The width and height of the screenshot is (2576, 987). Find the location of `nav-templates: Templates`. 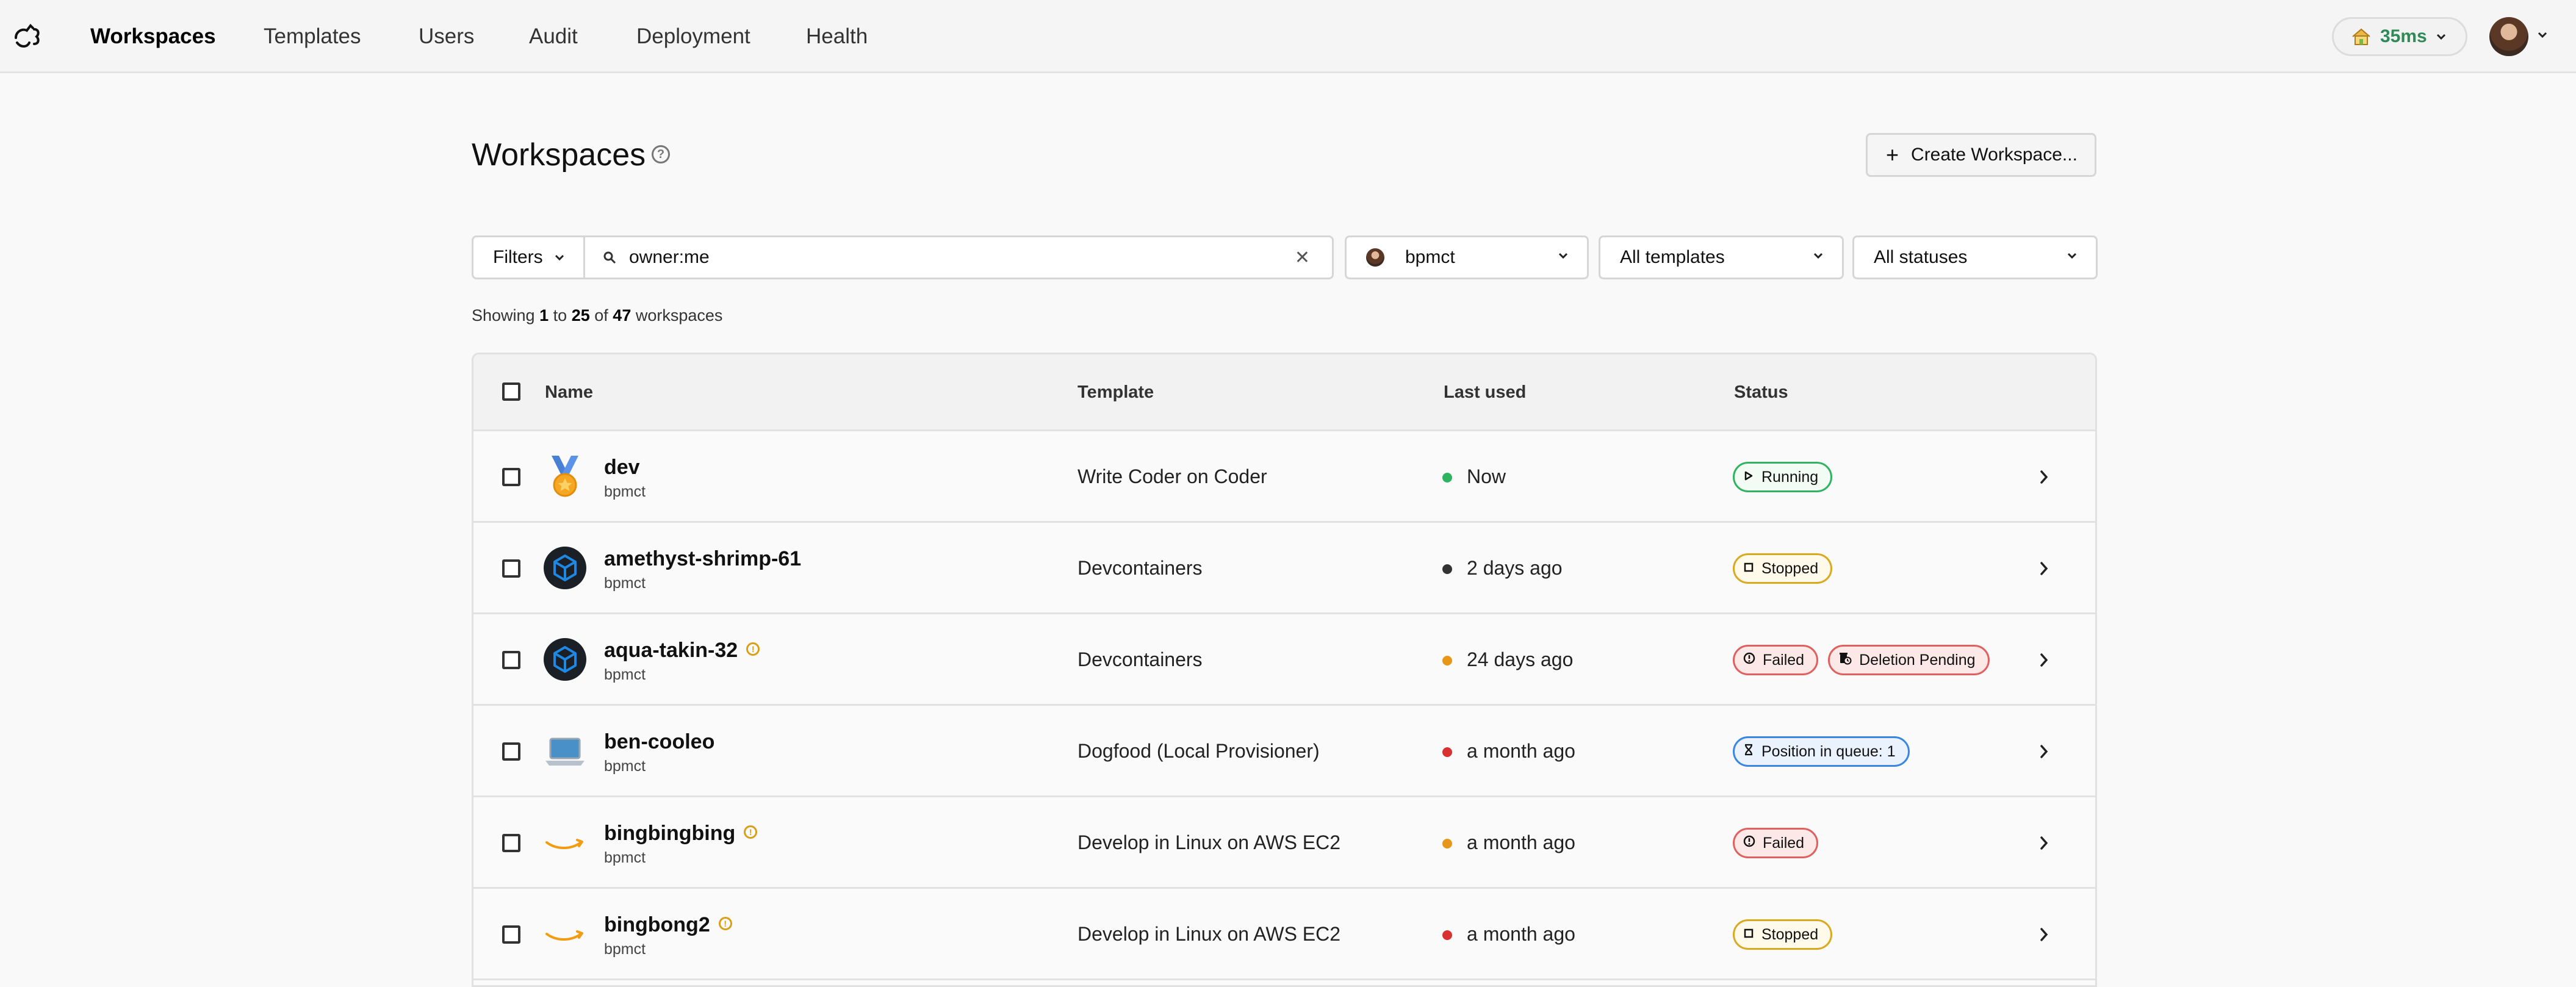

nav-templates: Templates is located at coordinates (312, 36).